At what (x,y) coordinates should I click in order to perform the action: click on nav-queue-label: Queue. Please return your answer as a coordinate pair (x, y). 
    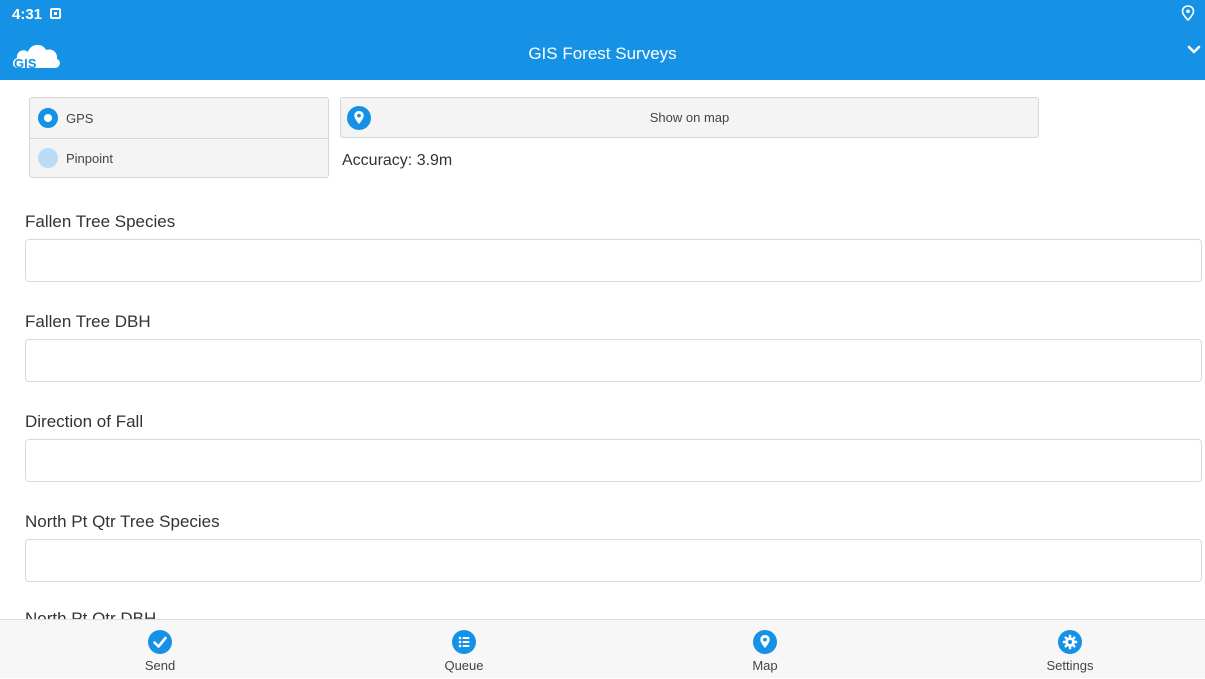
    Looking at the image, I should click on (464, 665).